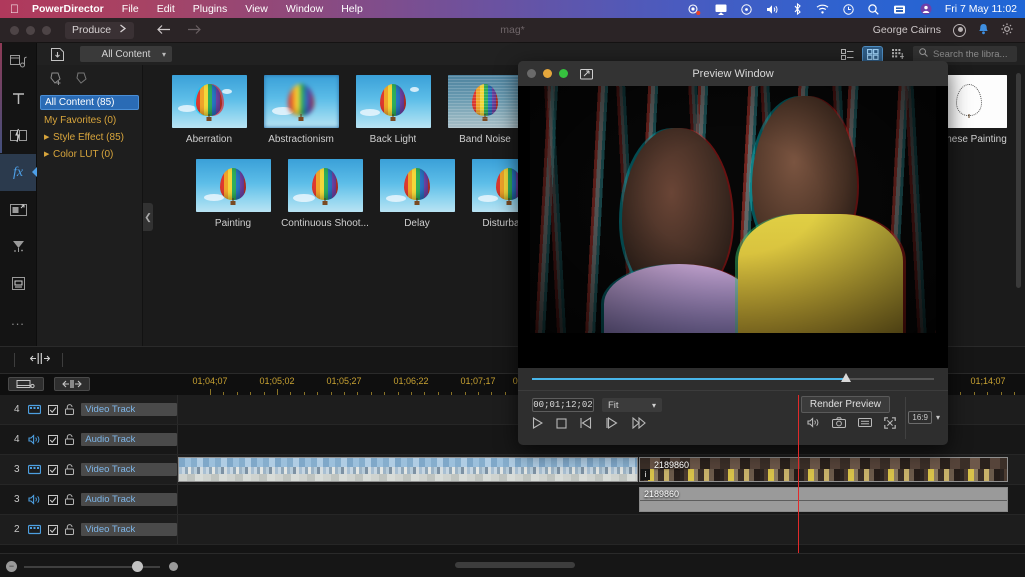 Image resolution: width=1025 pixels, height=577 pixels. Describe the element at coordinates (823, 469) in the screenshot. I see `video-clip-couple: 2189860 i` at that location.